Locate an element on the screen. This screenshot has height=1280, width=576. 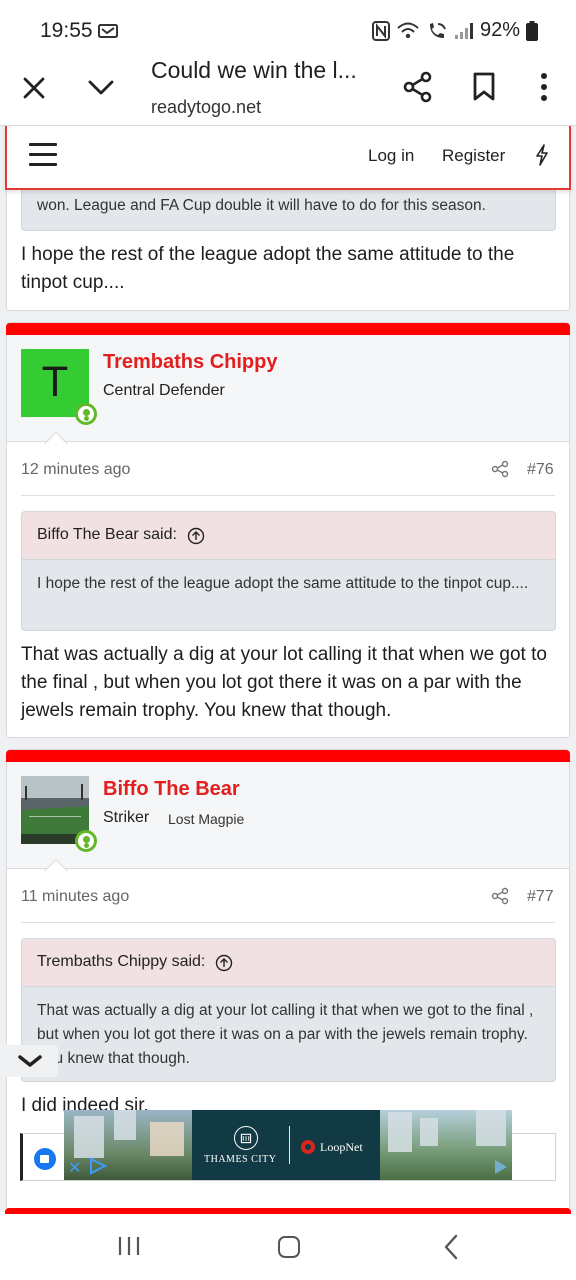
avatar is located at coordinates (59, 814).